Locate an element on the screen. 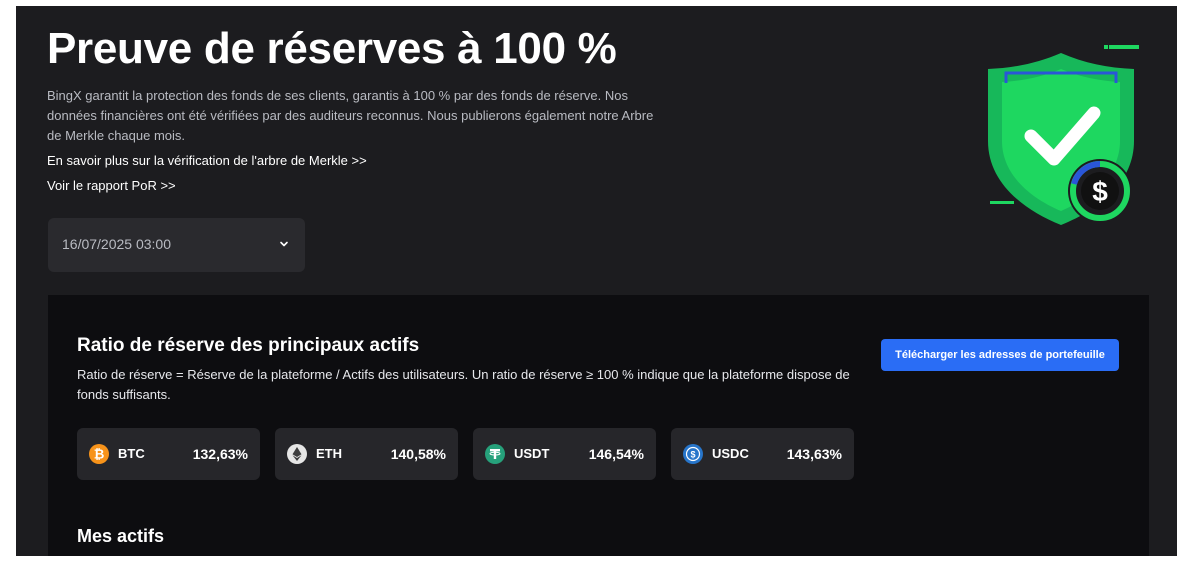 Image resolution: width=1193 pixels, height=564 pixels. date-select-value: 16/07/2025 03:00 is located at coordinates (116, 244).